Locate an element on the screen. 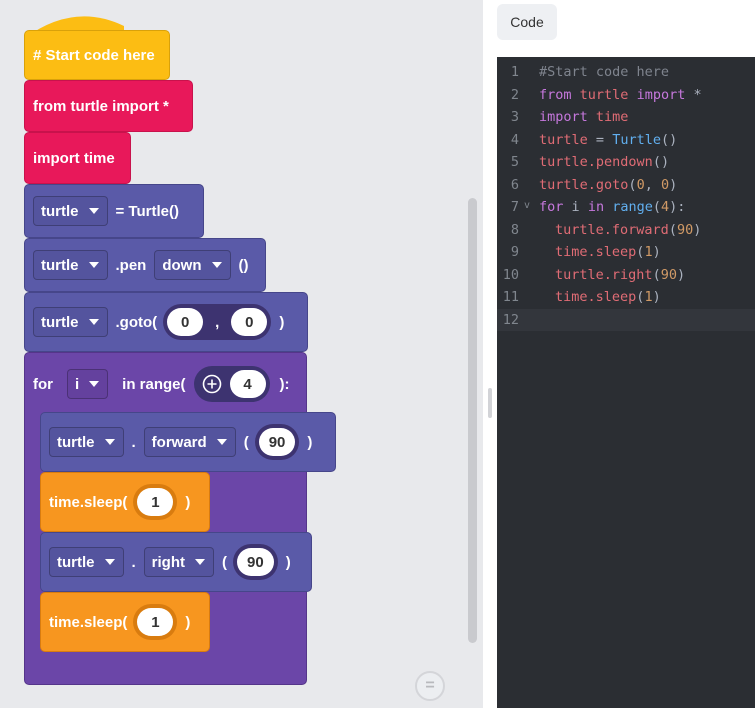 This screenshot has height=708, width=755. right-block: turtle . right ( 90 ) is located at coordinates (176, 562).